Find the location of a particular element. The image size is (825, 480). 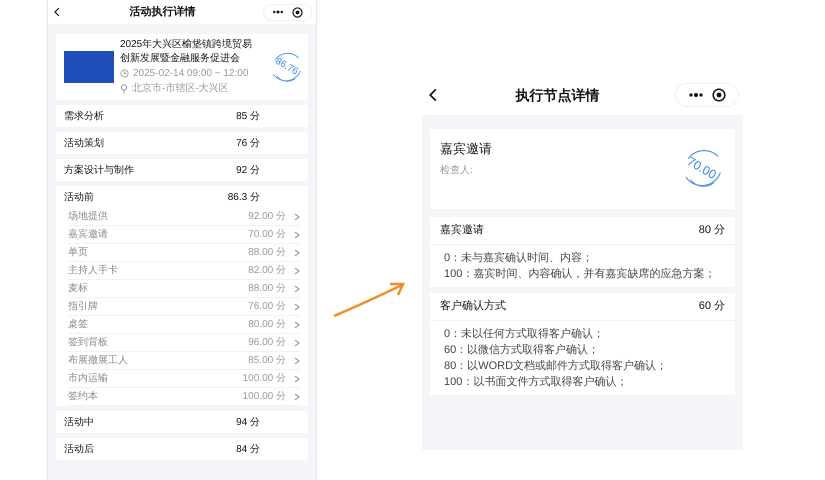

section-row: 活动前 86.3 分 is located at coordinates (182, 197).